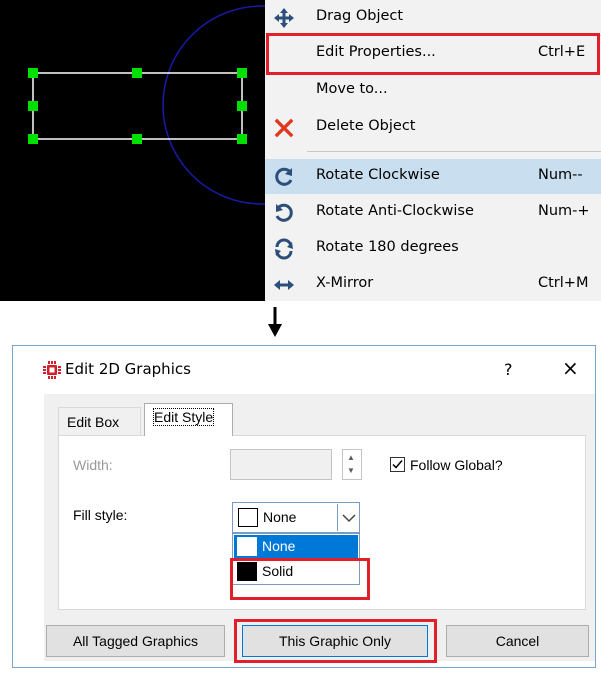  I want to click on menu-item-rotate-anticlockwise: Rotate Anti-Clockwise Num-+, so click(433, 212).